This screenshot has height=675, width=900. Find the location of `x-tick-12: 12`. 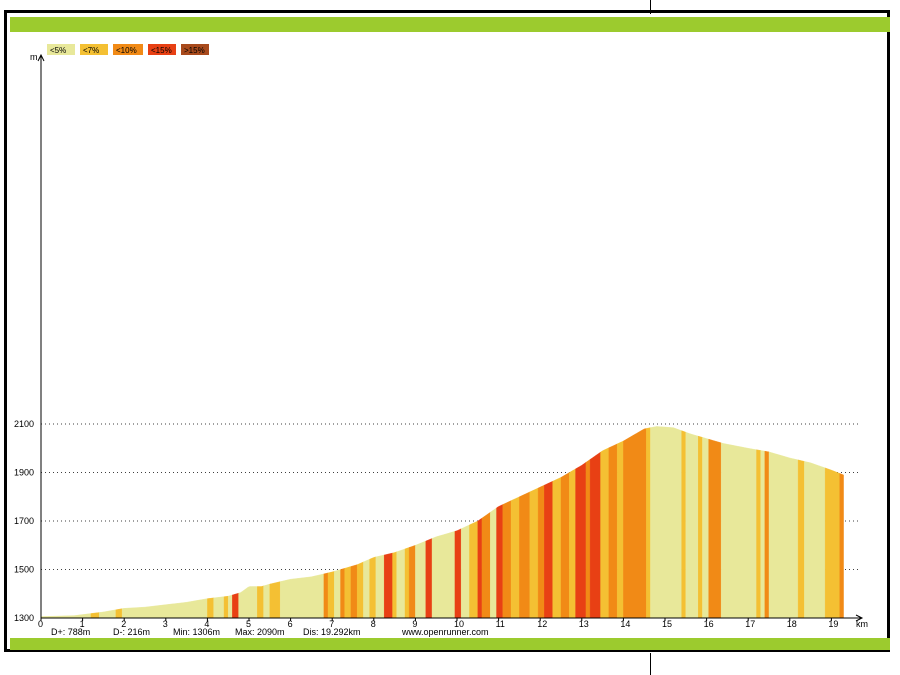

x-tick-12: 12 is located at coordinates (542, 624).